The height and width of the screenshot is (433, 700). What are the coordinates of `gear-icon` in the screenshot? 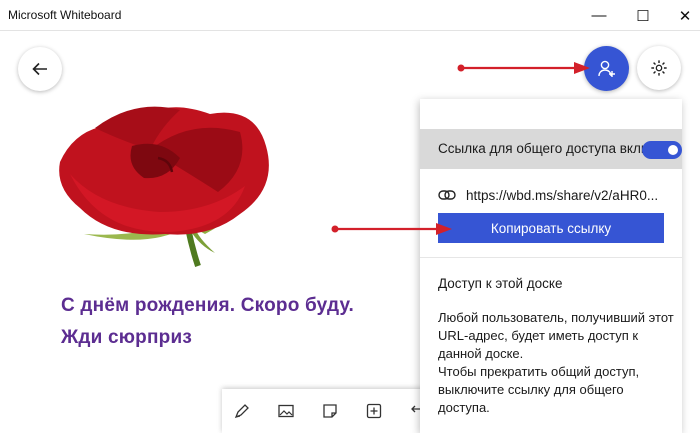 It's located at (659, 68).